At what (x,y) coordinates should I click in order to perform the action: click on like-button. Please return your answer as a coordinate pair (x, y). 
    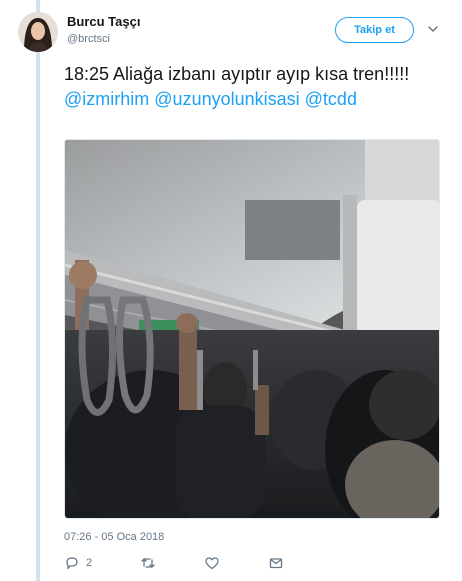
    Looking at the image, I should click on (212, 563).